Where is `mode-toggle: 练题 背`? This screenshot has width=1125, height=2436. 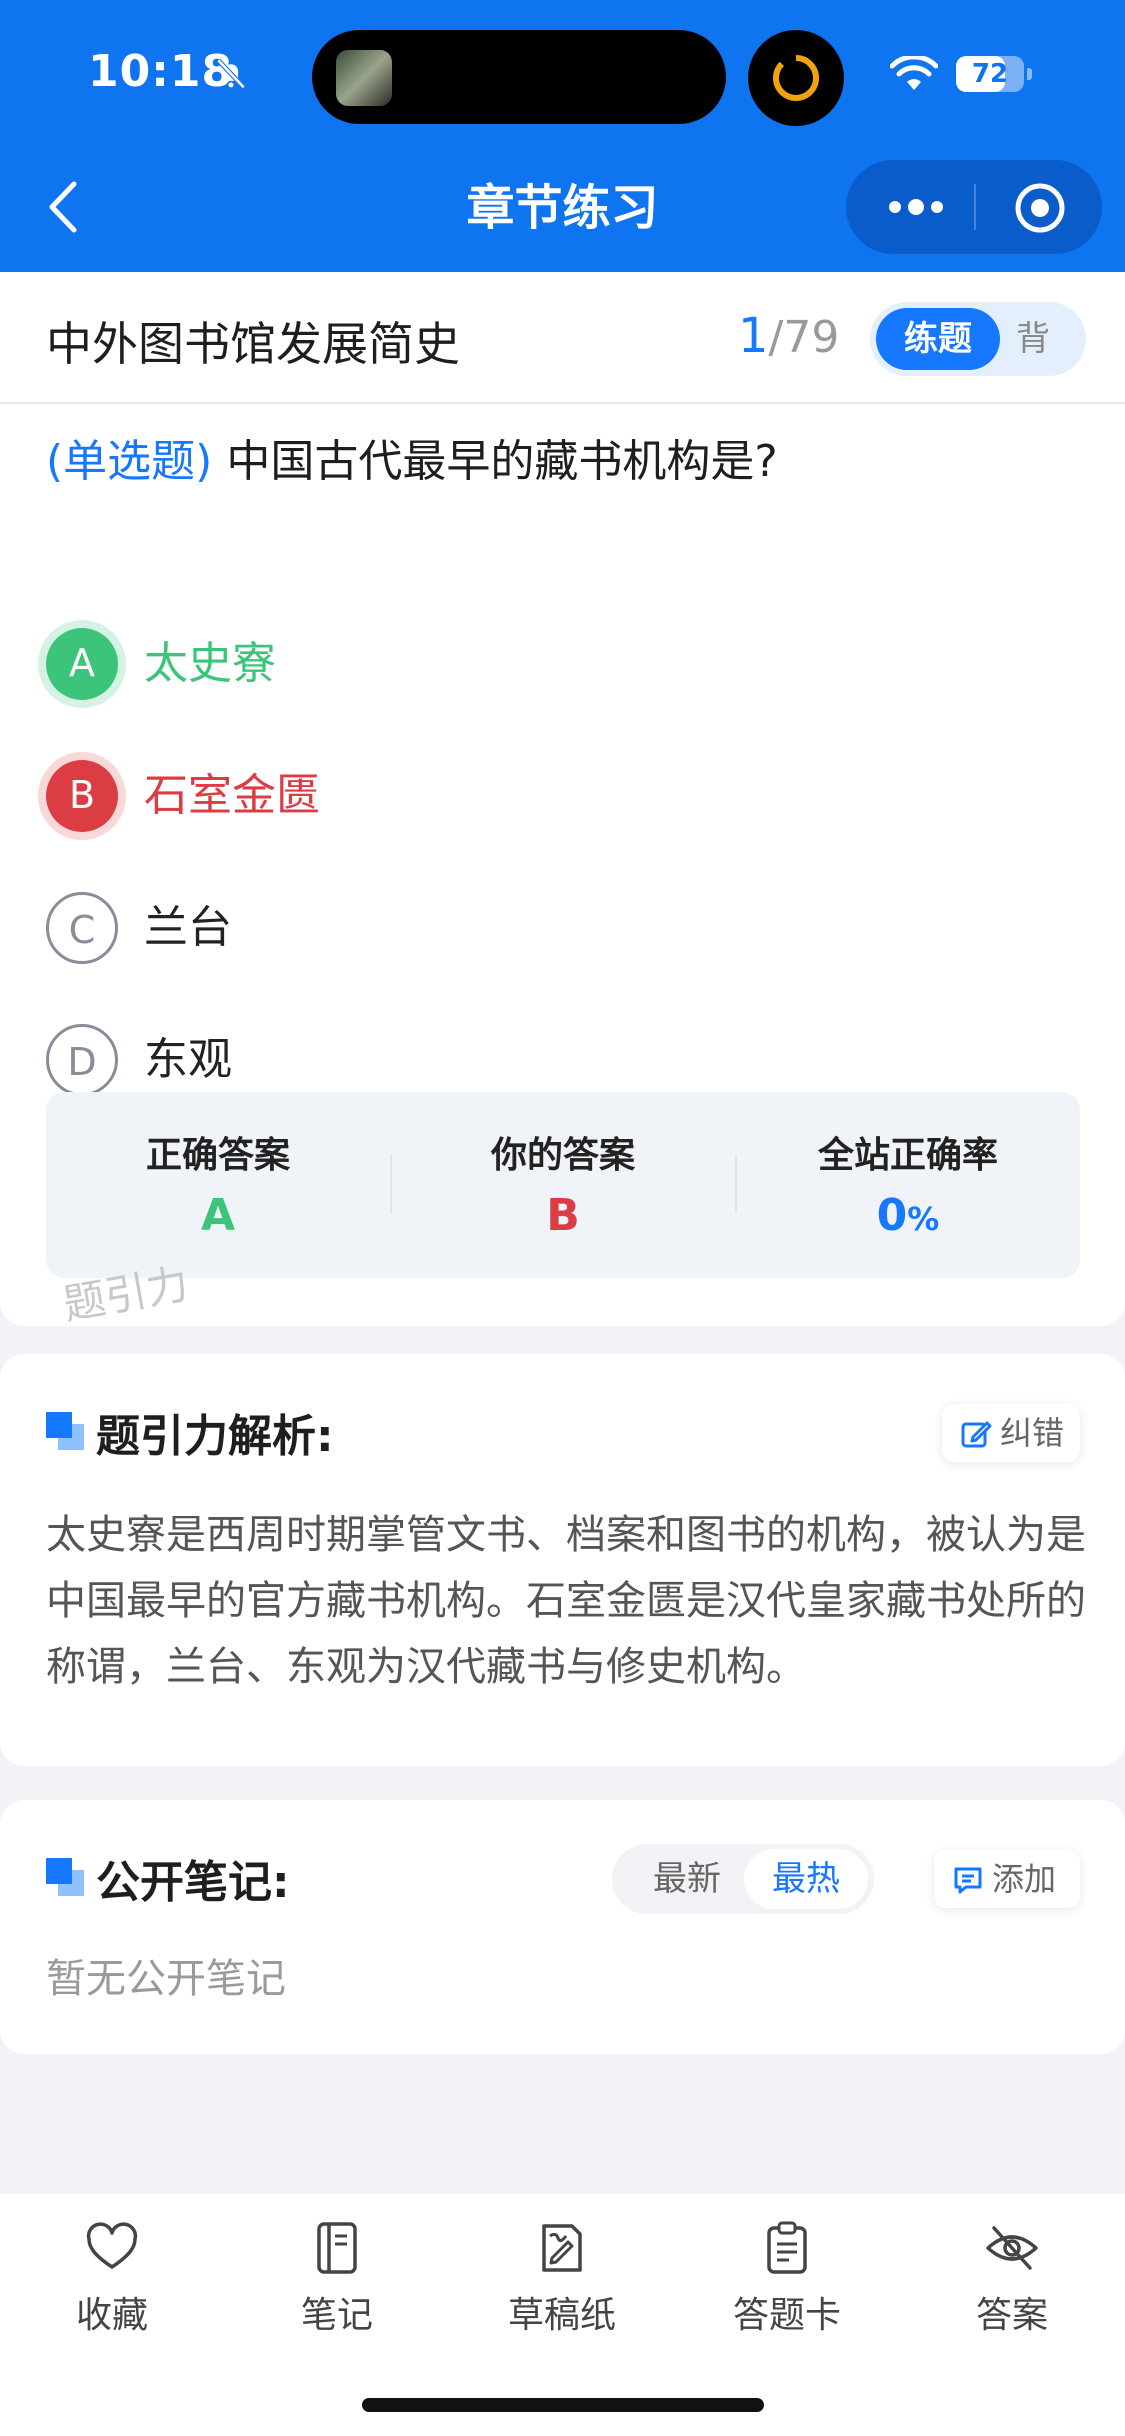 mode-toggle: 练题 背 is located at coordinates (978, 339).